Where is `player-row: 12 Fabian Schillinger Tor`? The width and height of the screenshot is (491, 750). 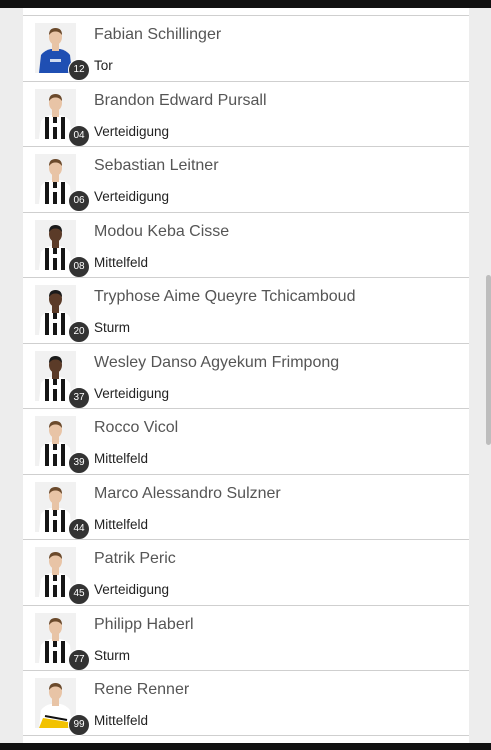
player-row: 12 Fabian Schillinger Tor is located at coordinates (246, 48).